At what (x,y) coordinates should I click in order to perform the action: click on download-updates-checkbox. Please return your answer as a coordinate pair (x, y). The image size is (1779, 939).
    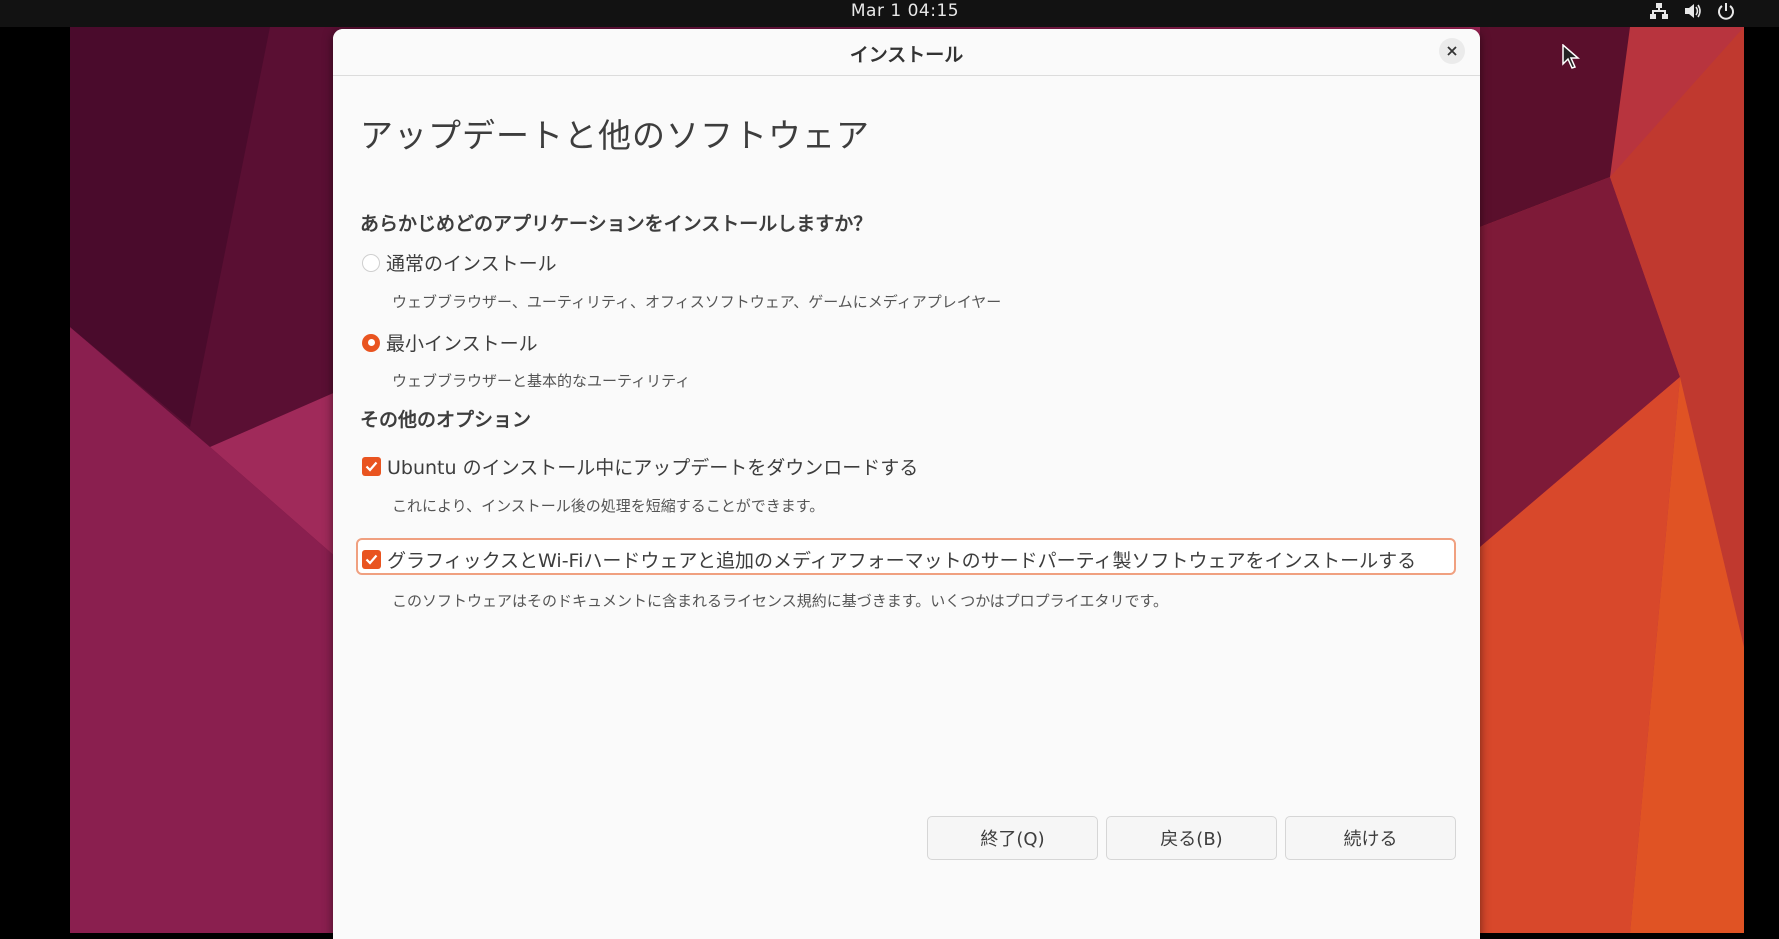
    Looking at the image, I should click on (371, 466).